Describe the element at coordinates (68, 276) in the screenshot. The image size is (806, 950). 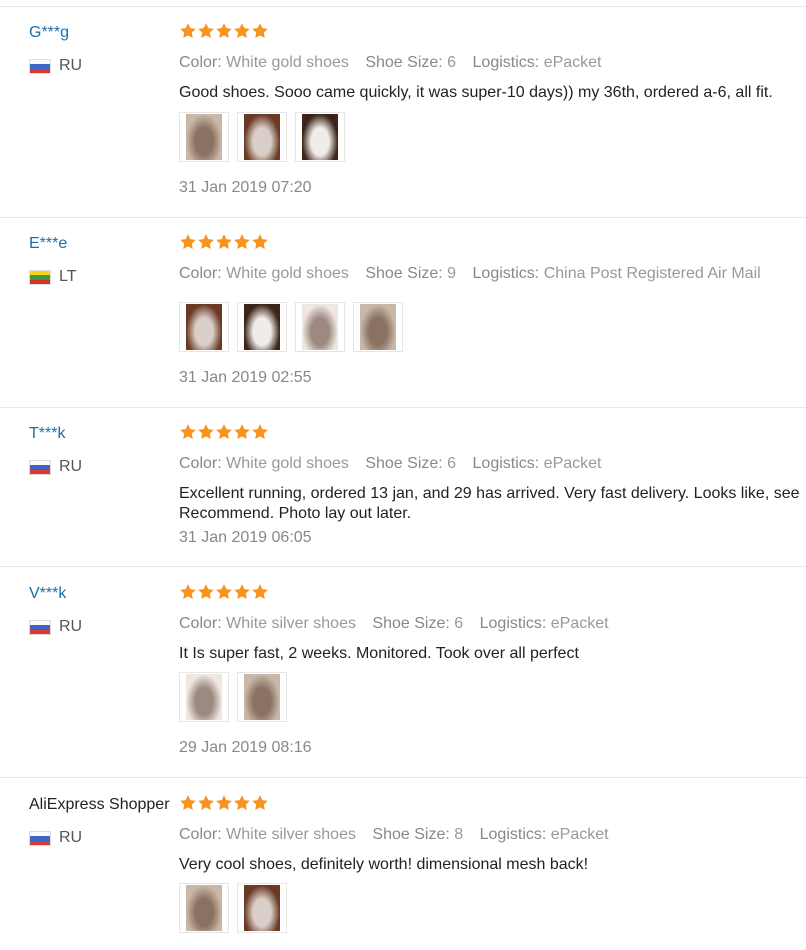
I see `country-code: LT` at that location.